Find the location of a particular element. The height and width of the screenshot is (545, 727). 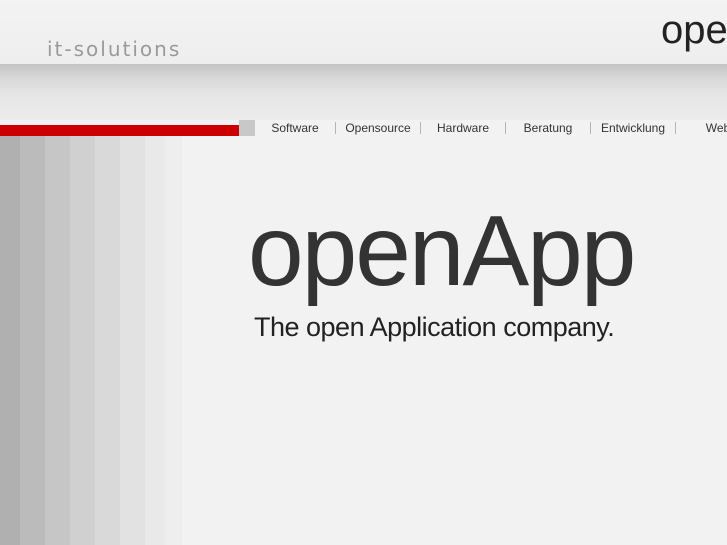

main-logo: openApp is located at coordinates (442, 251).